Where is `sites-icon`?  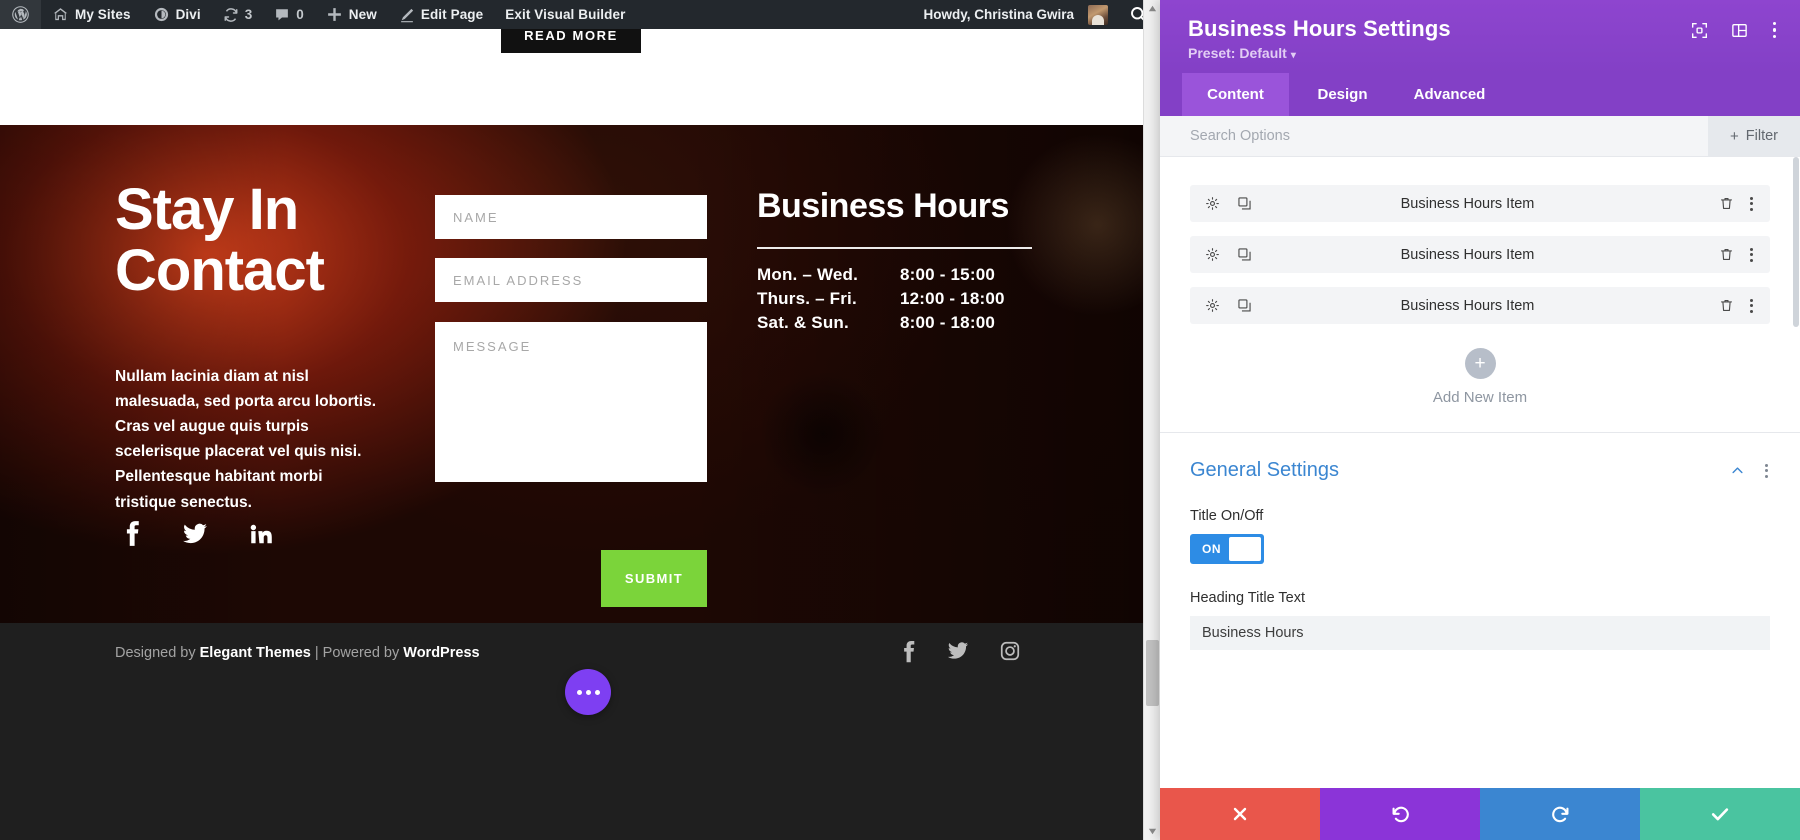 sites-icon is located at coordinates (60, 14).